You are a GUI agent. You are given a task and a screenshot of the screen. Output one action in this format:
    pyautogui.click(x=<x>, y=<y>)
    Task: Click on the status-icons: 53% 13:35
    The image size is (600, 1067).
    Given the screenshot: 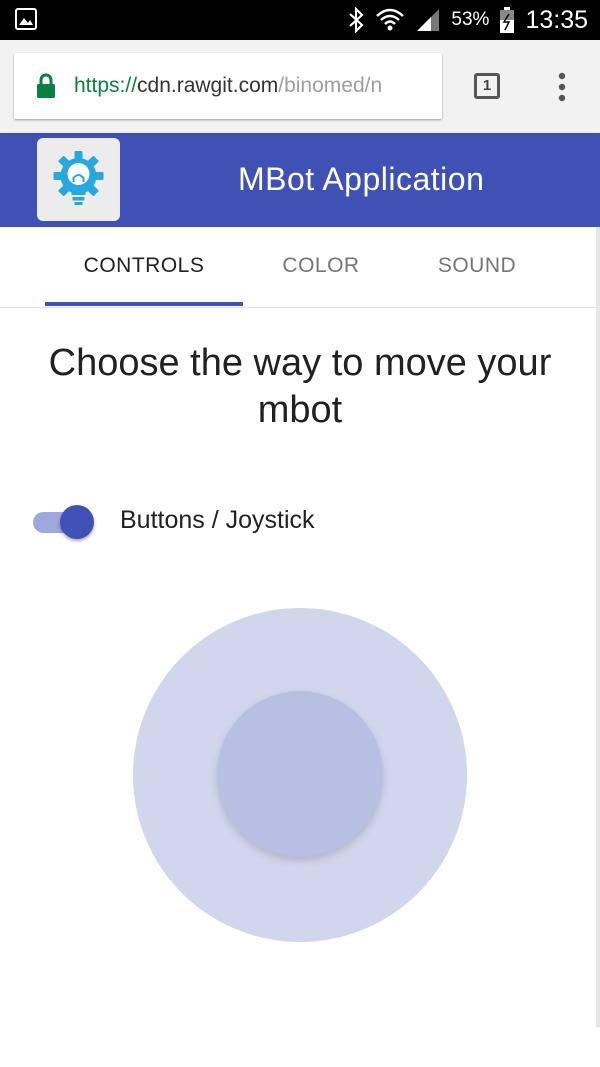 What is the action you would take?
    pyautogui.click(x=467, y=20)
    